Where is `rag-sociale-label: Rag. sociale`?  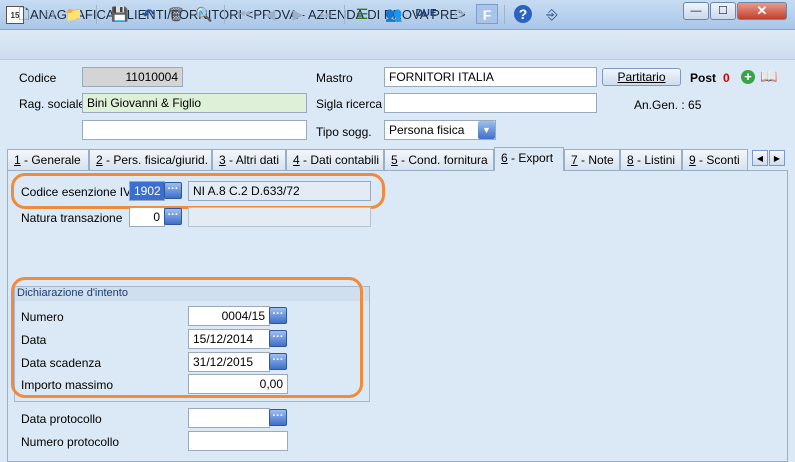 rag-sociale-label: Rag. sociale is located at coordinates (52, 104).